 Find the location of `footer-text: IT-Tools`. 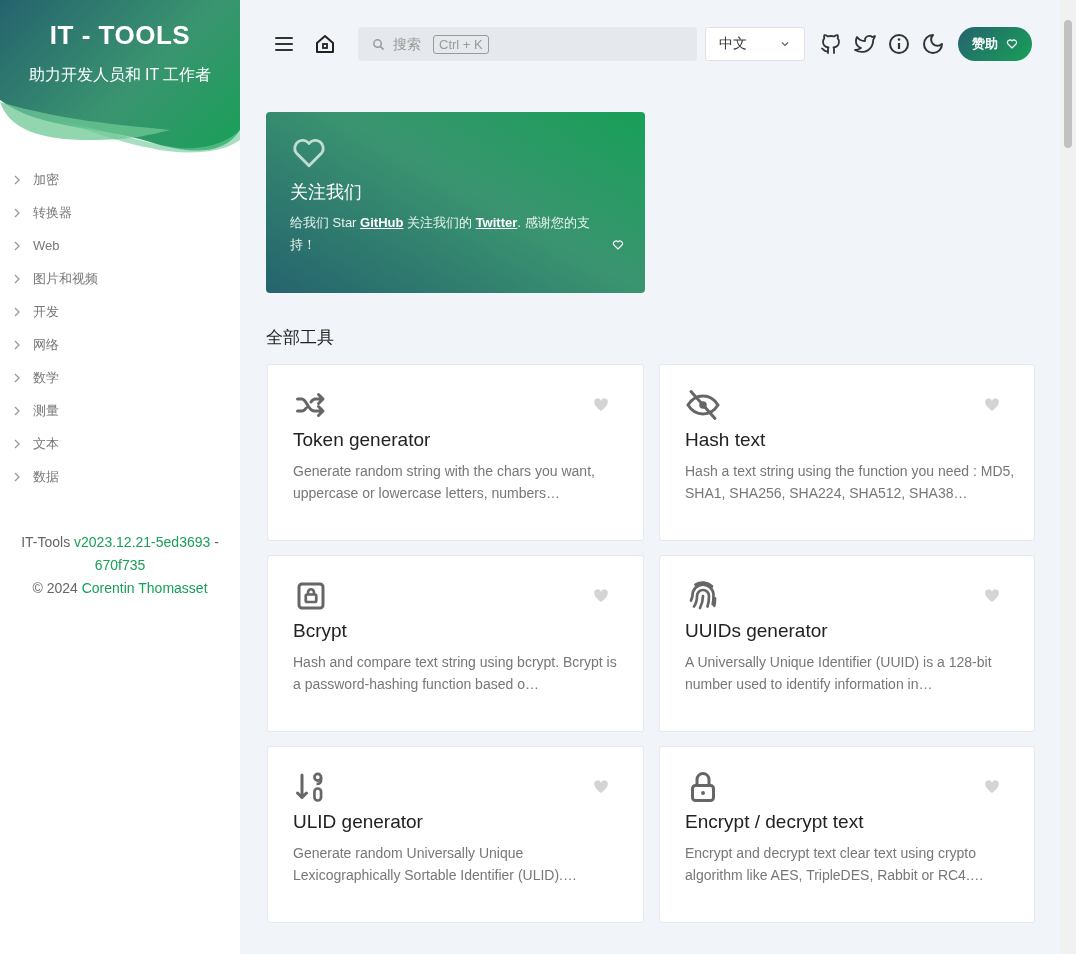

footer-text: IT-Tools is located at coordinates (46, 542).